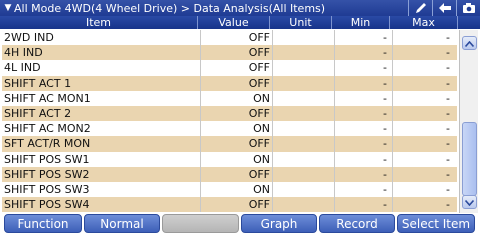 Image resolution: width=480 pixels, height=240 pixels. Describe the element at coordinates (122, 223) in the screenshot. I see `normal-button: Normal` at that location.